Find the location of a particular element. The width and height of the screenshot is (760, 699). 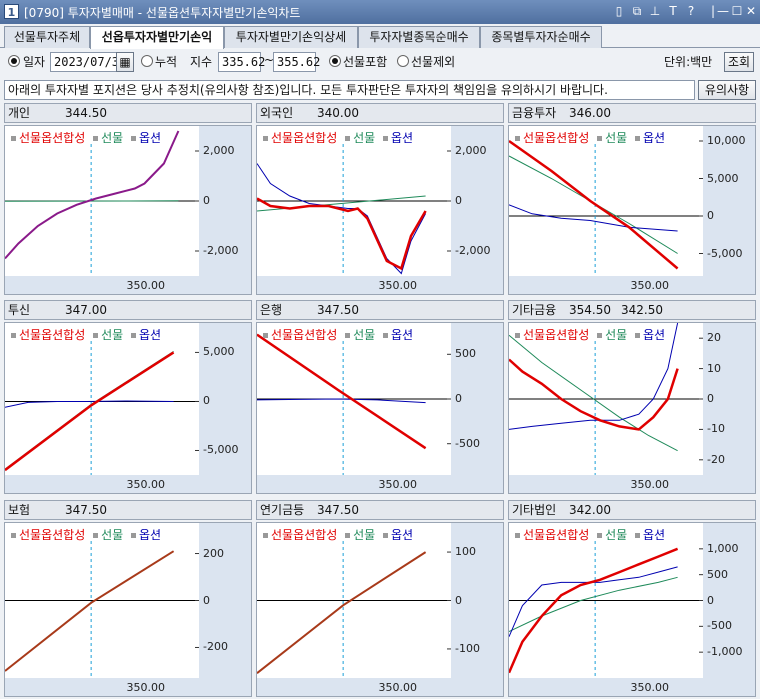

panel-header: 은행 347.50 is located at coordinates (380, 310).